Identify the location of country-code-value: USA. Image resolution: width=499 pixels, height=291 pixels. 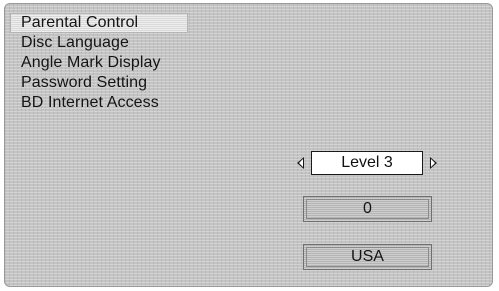
(367, 257).